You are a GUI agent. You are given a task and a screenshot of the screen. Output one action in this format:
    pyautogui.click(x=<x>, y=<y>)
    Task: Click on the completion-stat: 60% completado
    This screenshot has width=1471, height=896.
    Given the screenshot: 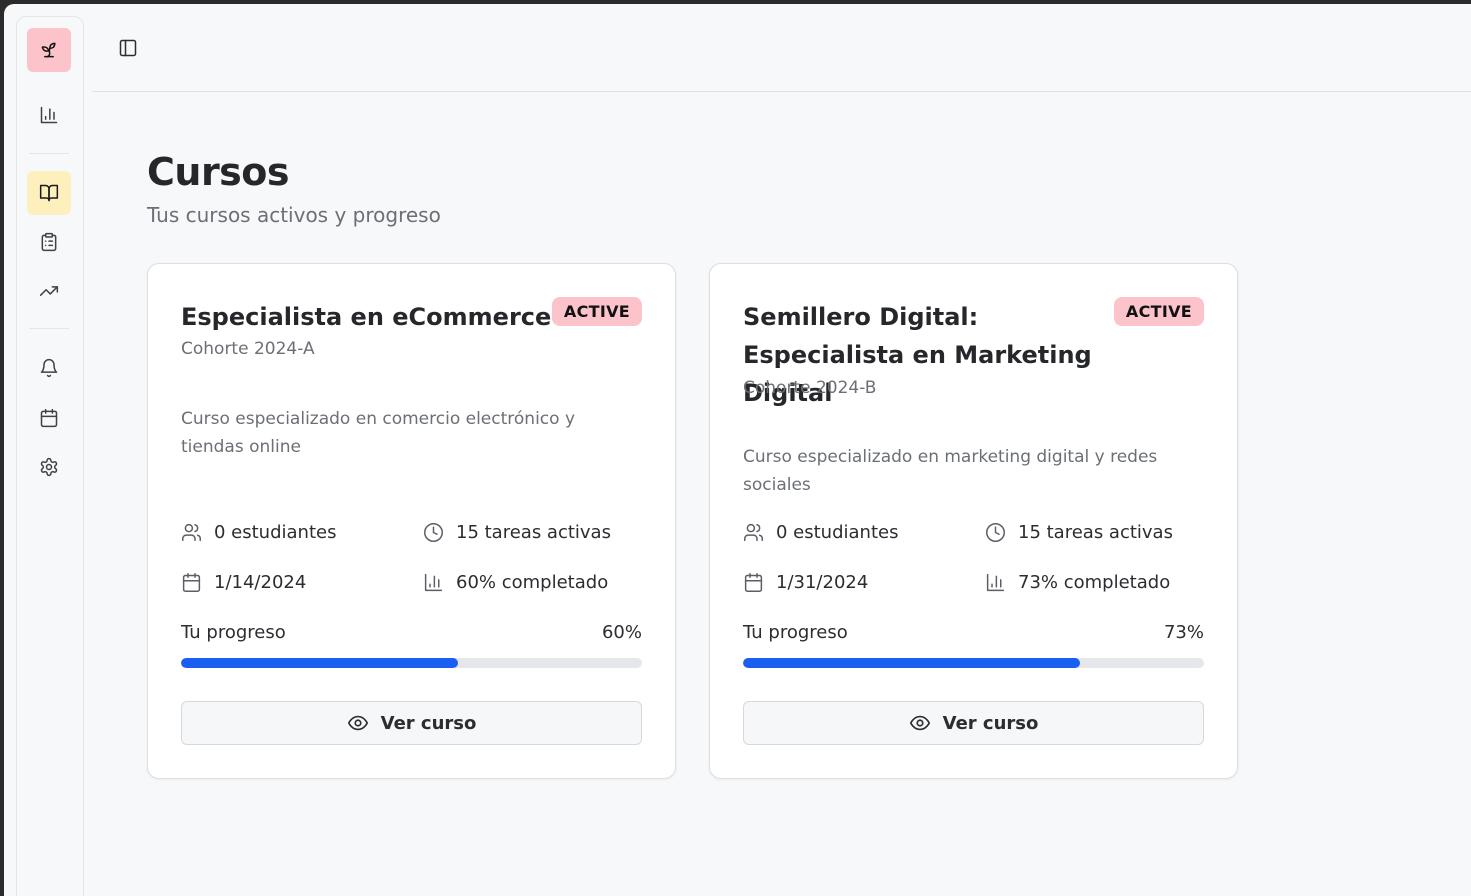 What is the action you would take?
    pyautogui.click(x=515, y=582)
    